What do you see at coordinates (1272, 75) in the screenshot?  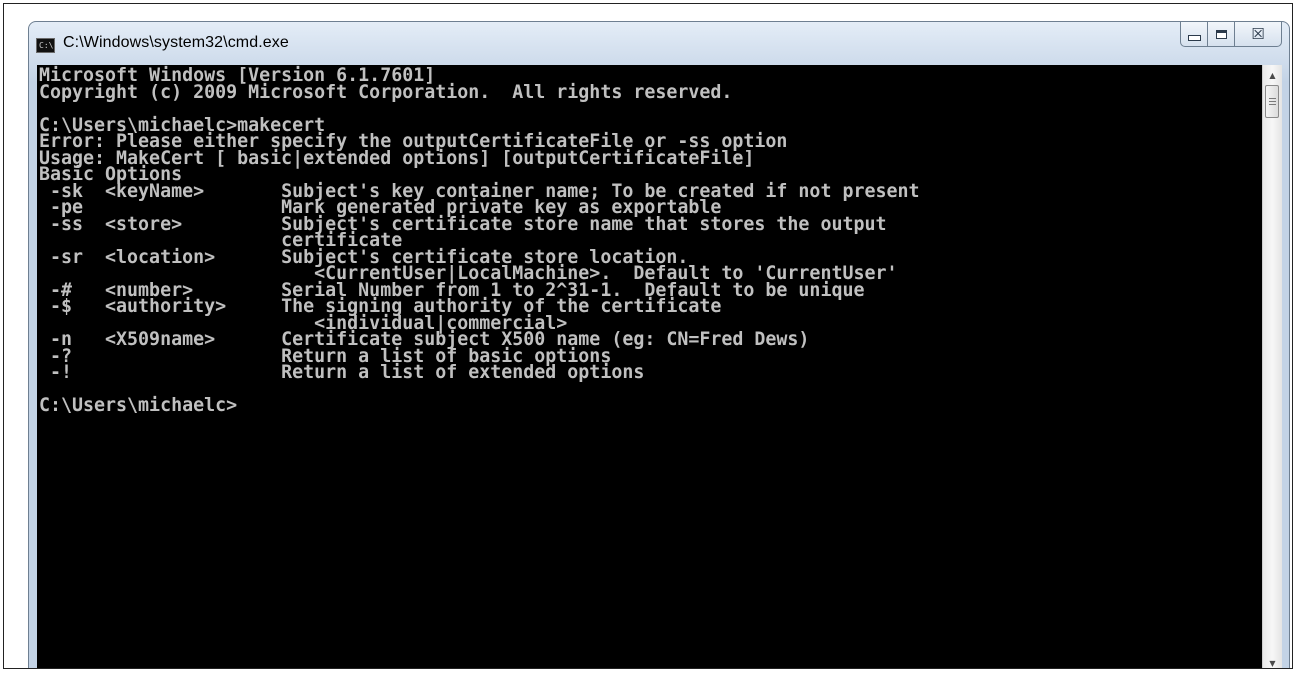 I see `scroll-up-arrow-icon: ▲` at bounding box center [1272, 75].